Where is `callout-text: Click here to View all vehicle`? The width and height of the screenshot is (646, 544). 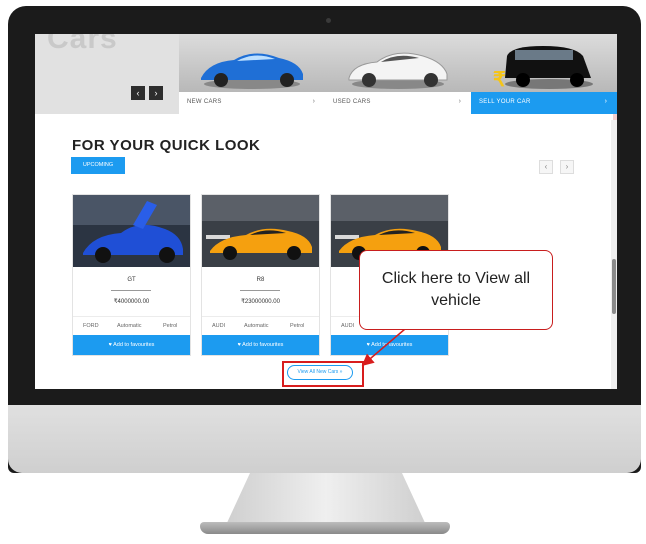 callout-text: Click here to View all vehicle is located at coordinates (456, 289).